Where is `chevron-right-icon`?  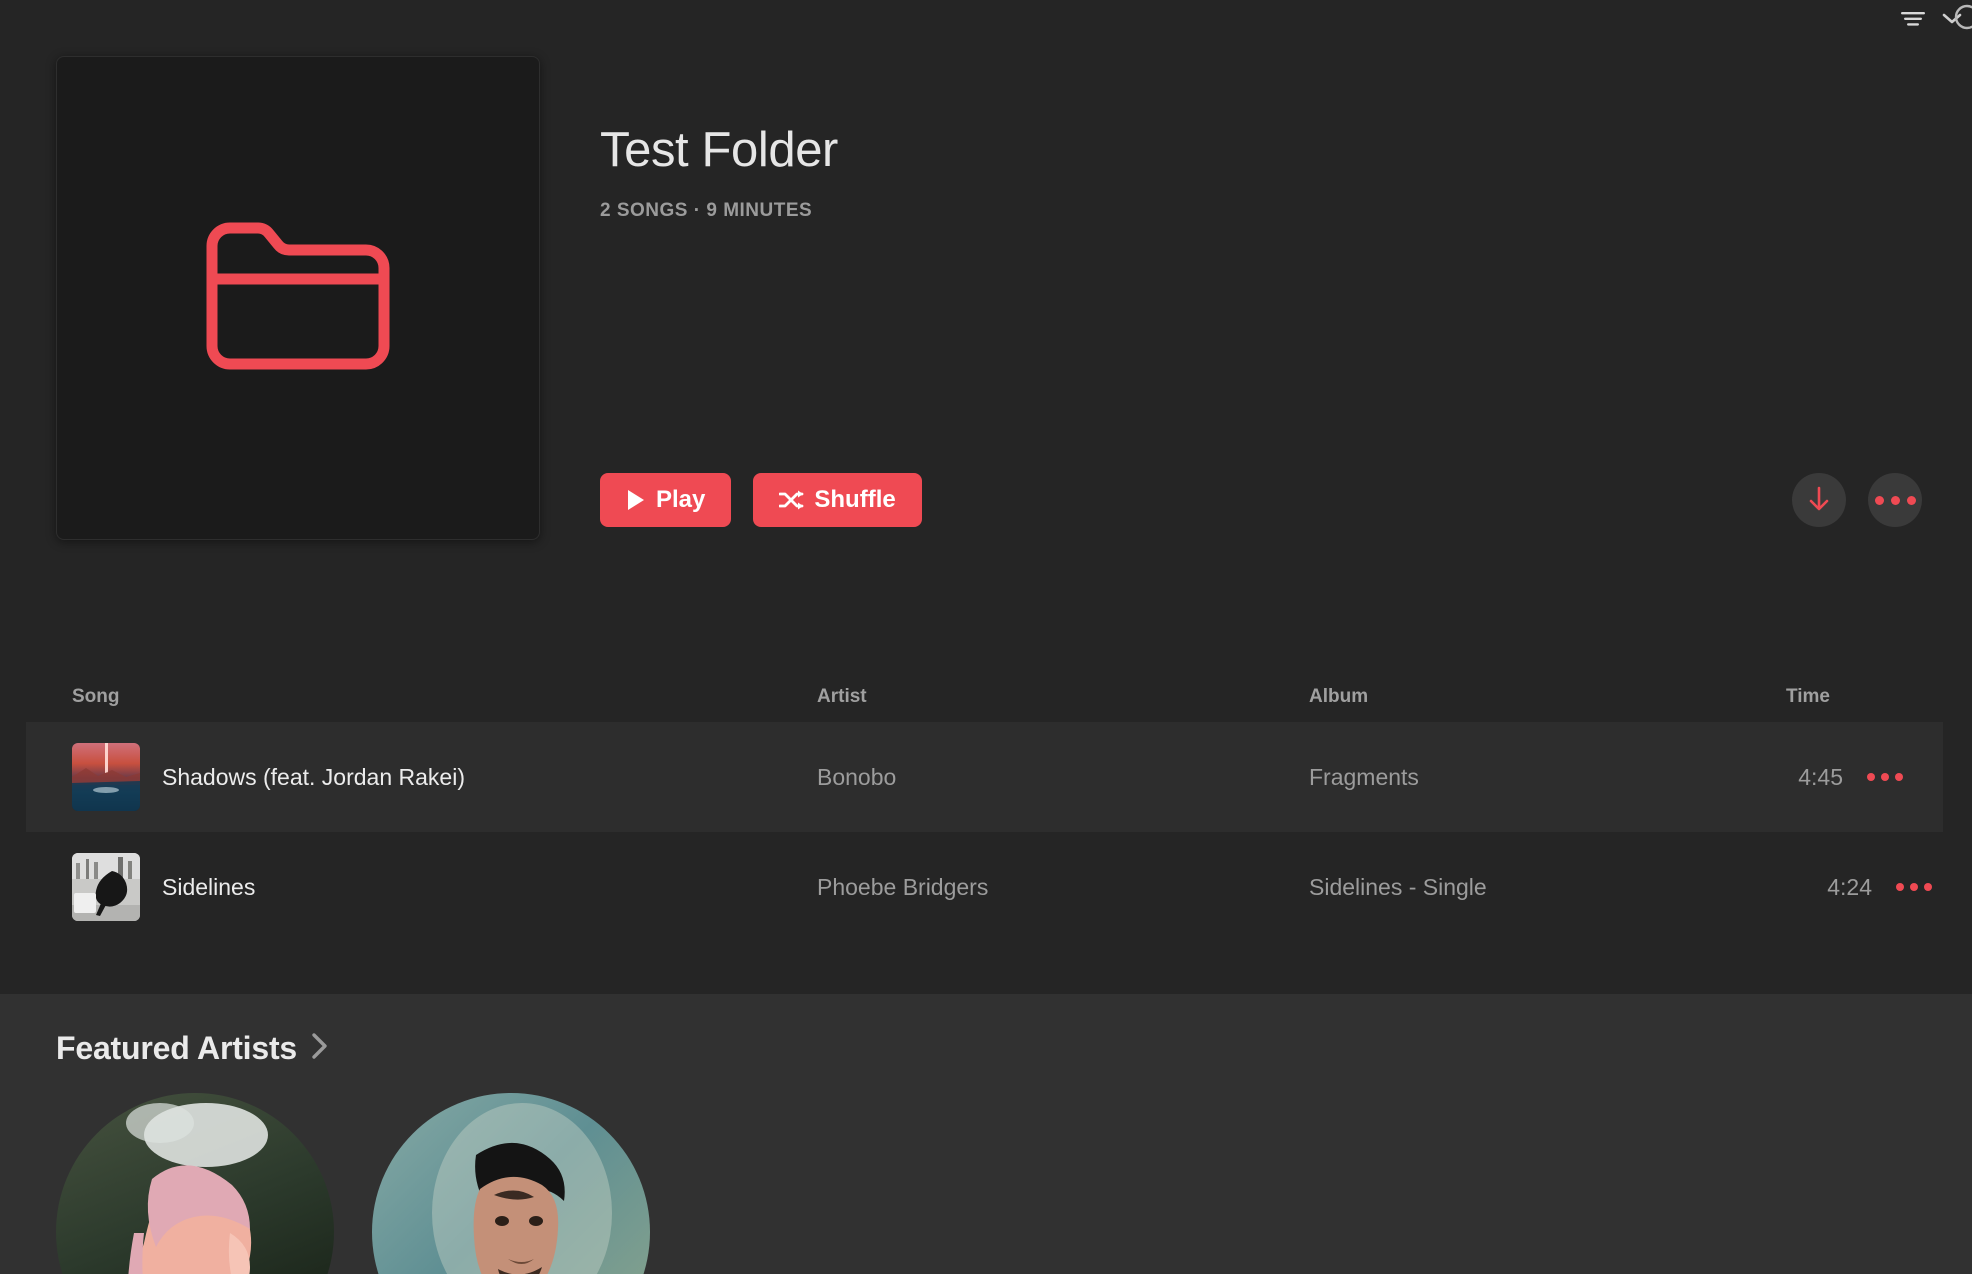
chevron-right-icon is located at coordinates (320, 1048).